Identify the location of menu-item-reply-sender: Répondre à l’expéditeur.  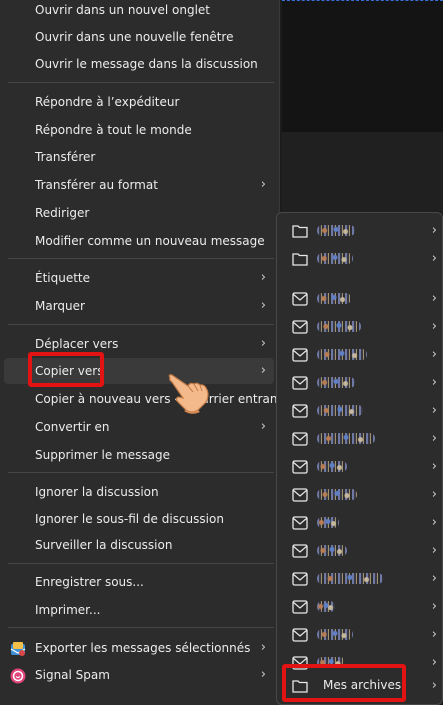
(139, 102).